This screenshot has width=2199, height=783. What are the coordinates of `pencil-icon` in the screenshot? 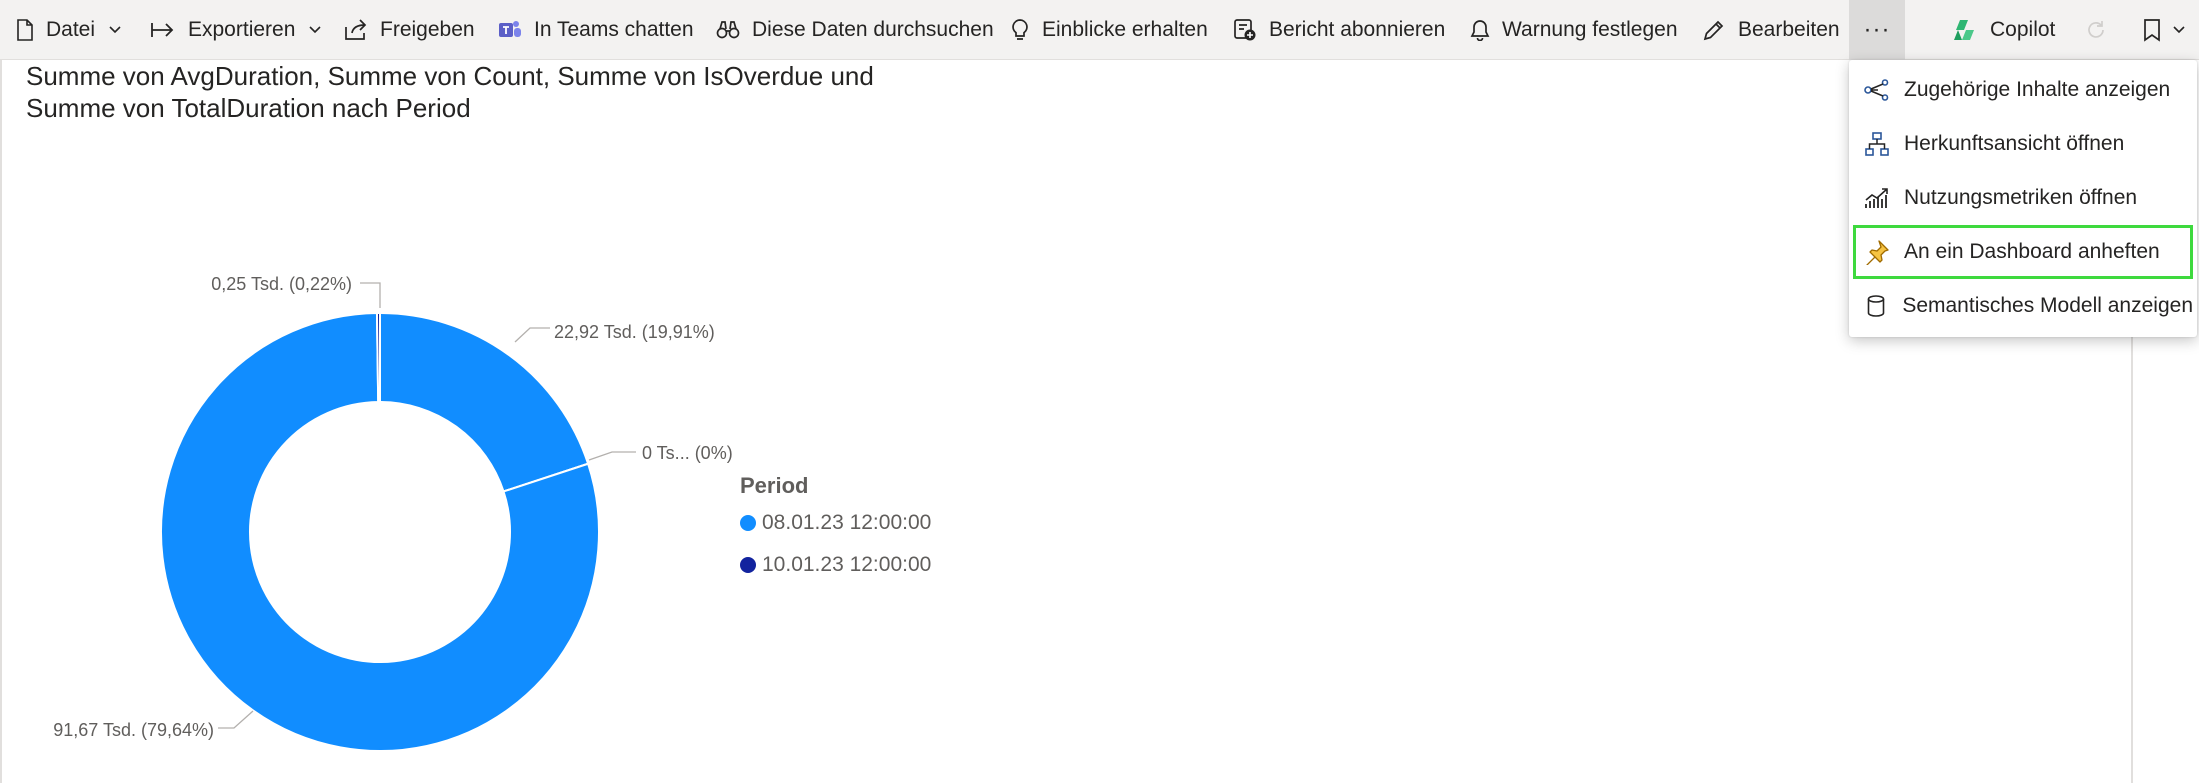 It's located at (1713, 30).